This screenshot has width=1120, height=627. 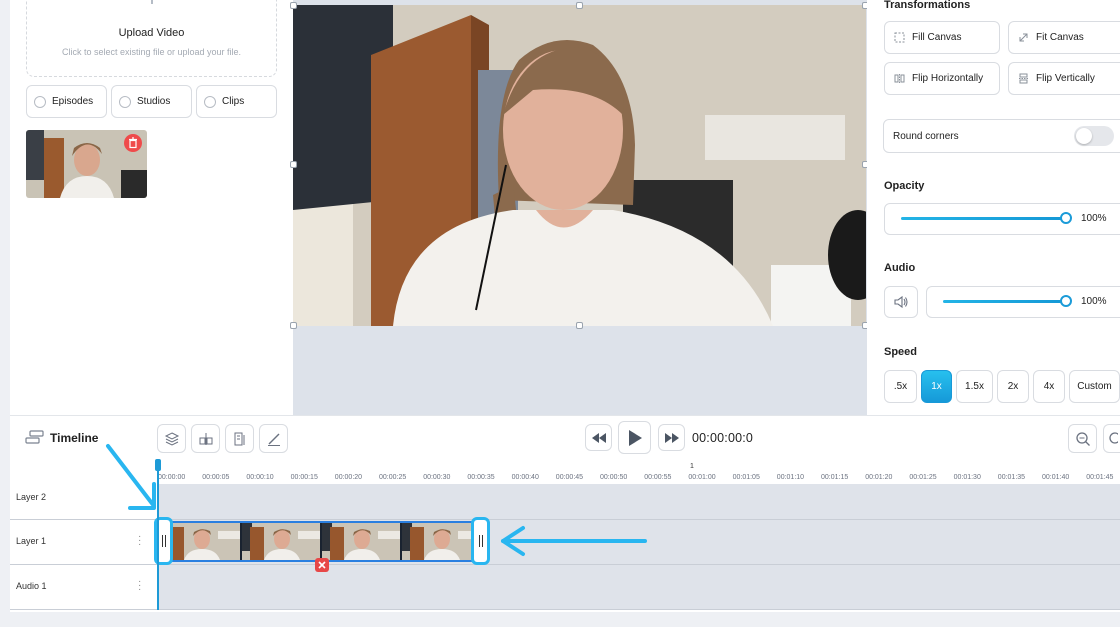 I want to click on pen-icon, so click(x=273, y=439).